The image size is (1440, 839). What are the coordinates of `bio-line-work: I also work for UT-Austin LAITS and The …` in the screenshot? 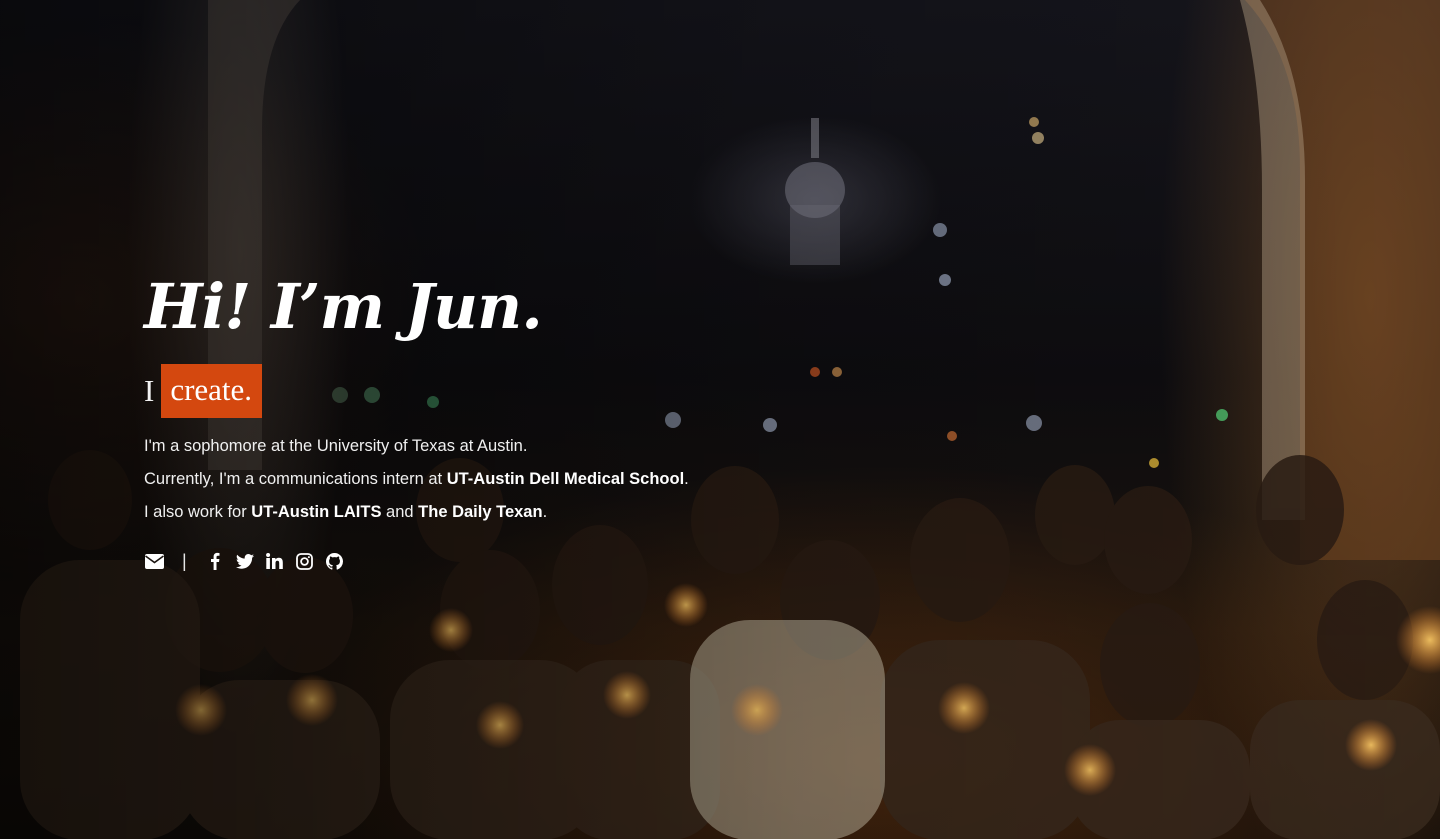 It's located at (416, 512).